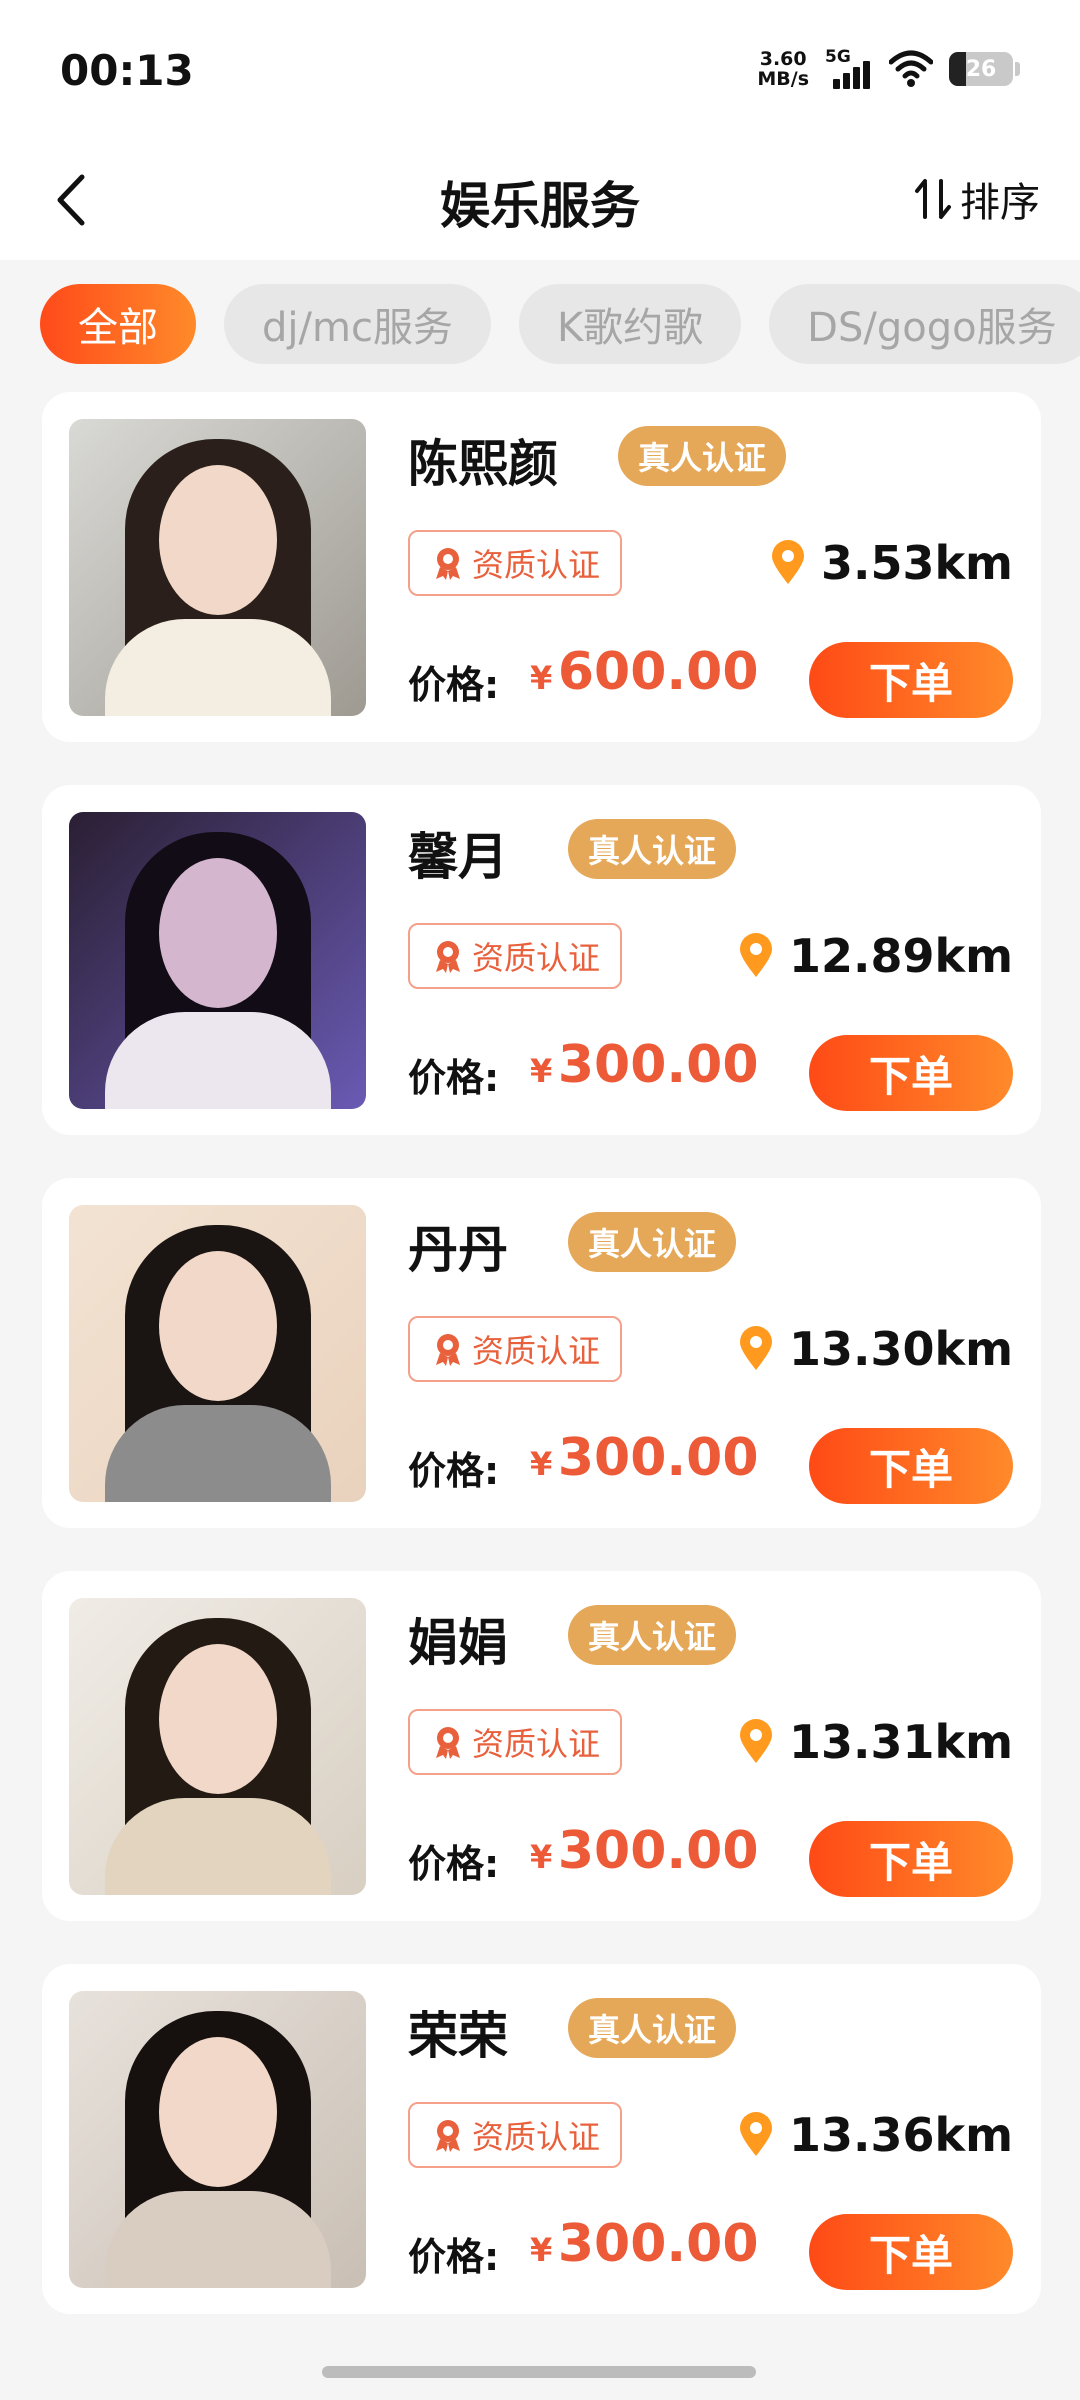 The image size is (1080, 2400). Describe the element at coordinates (900, 2135) in the screenshot. I see `distance-value: 13.36km` at that location.